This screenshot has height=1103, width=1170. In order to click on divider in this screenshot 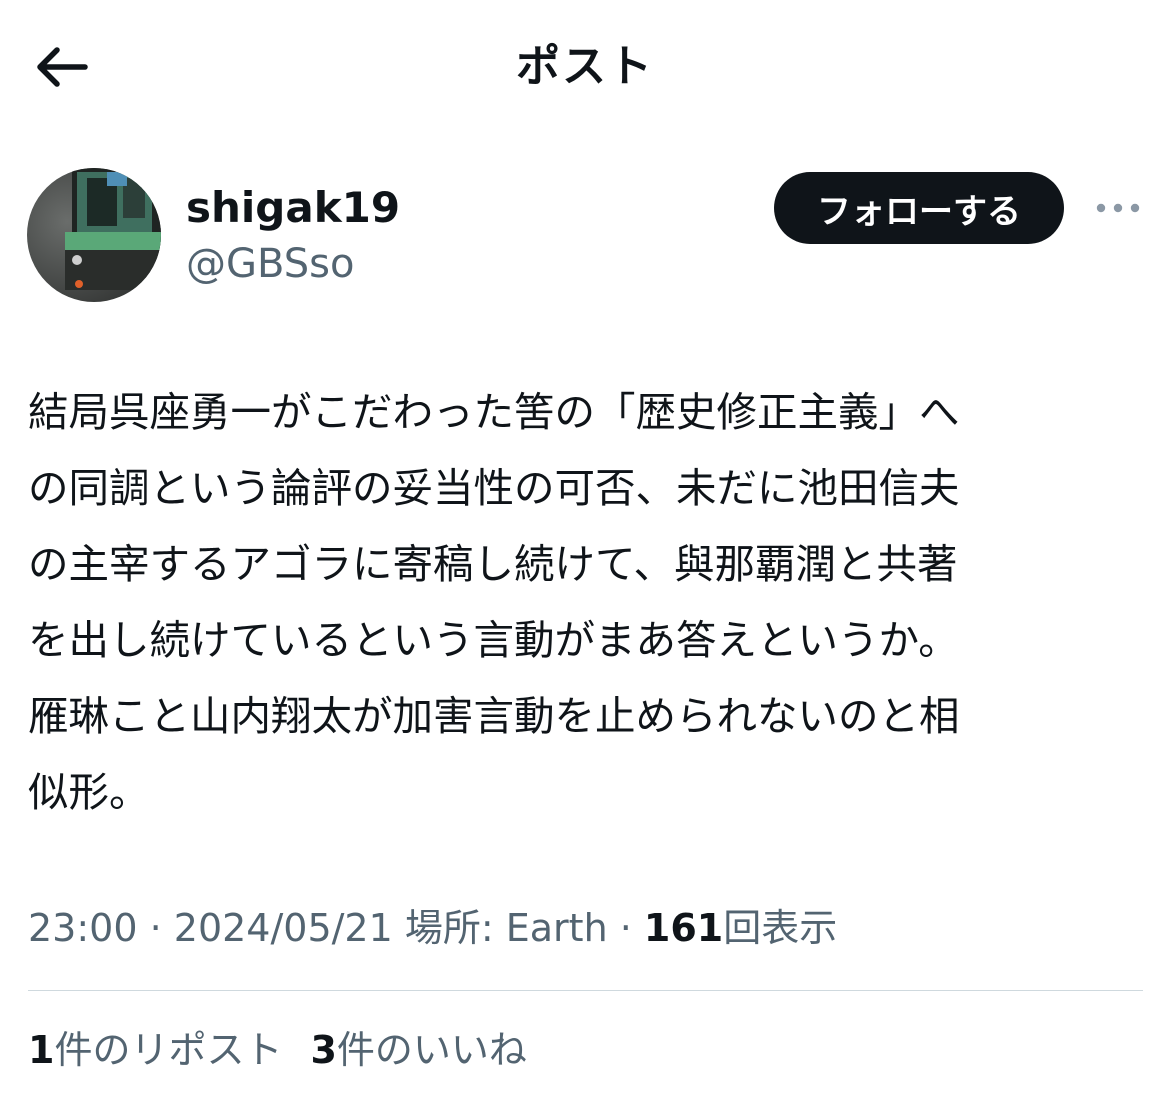, I will do `click(585, 990)`.